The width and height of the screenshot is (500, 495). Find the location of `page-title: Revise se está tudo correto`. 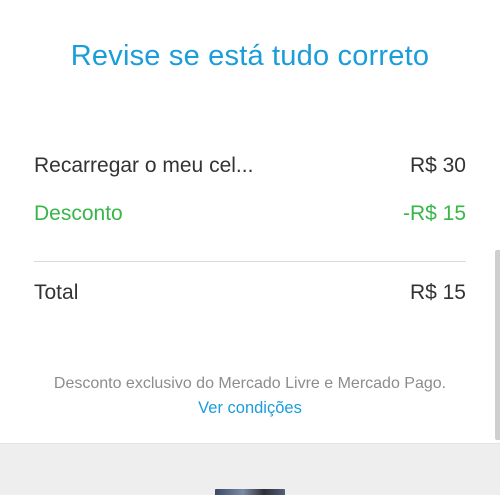

page-title: Revise se está tudo correto is located at coordinates (250, 56).